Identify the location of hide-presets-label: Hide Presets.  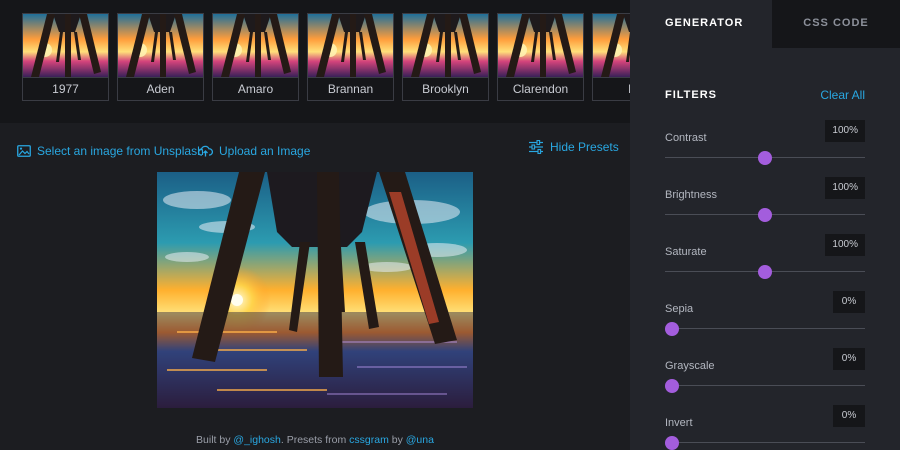
(584, 147).